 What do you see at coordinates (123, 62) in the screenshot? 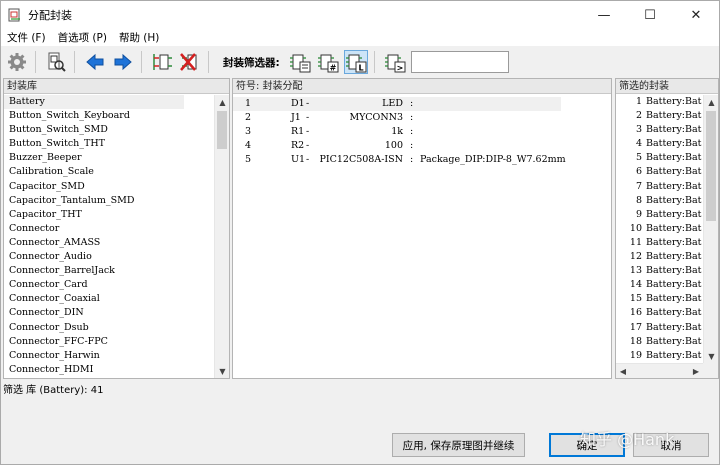
I see `next-symbol-button` at bounding box center [123, 62].